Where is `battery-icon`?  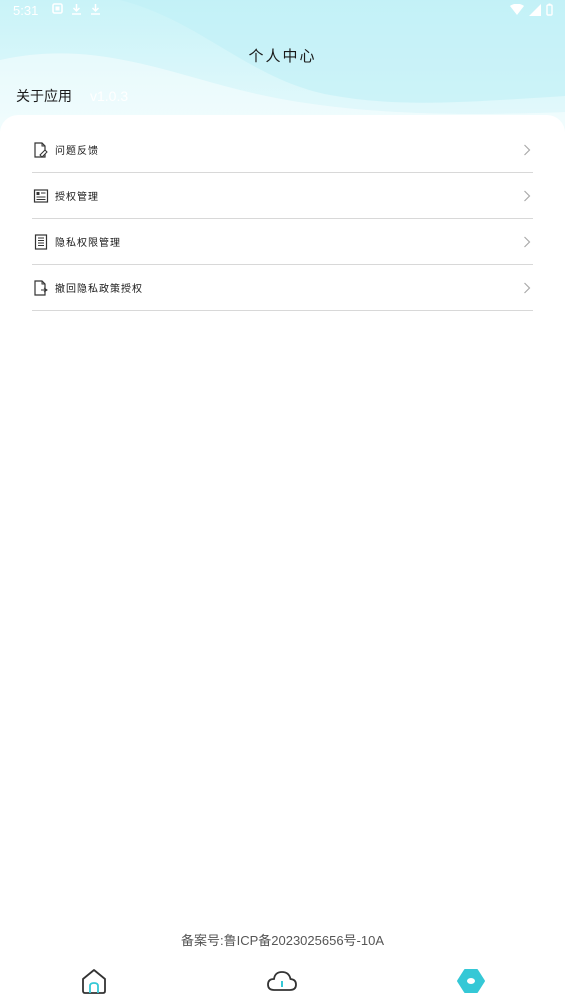 battery-icon is located at coordinates (549, 11).